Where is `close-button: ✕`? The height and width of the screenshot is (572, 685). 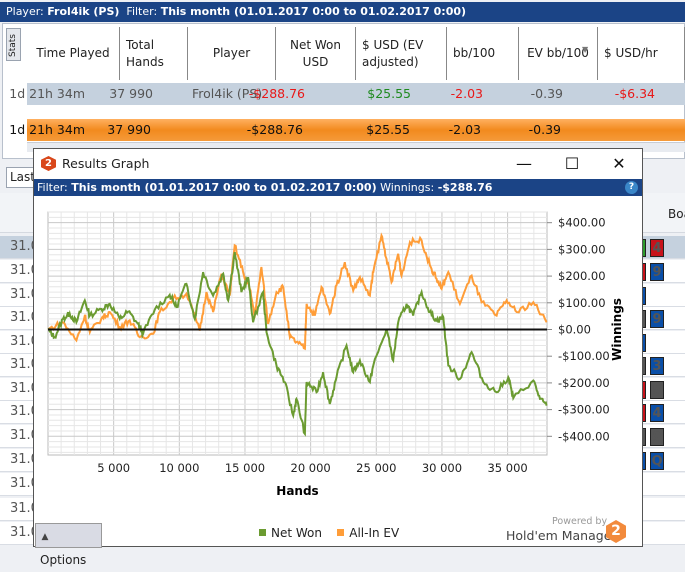
close-button: ✕ is located at coordinates (619, 164).